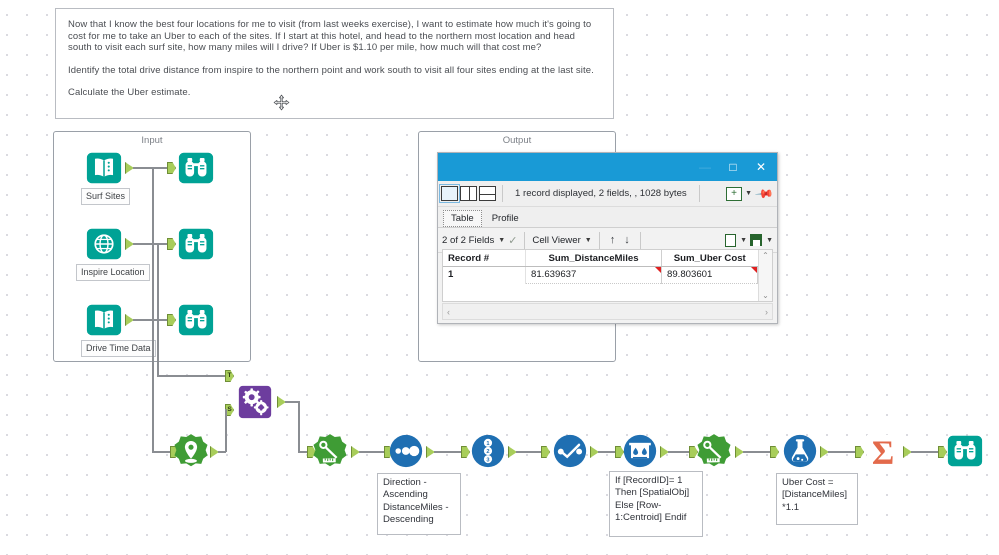  I want to click on results-tab-bar: Table Profile, so click(607, 217).